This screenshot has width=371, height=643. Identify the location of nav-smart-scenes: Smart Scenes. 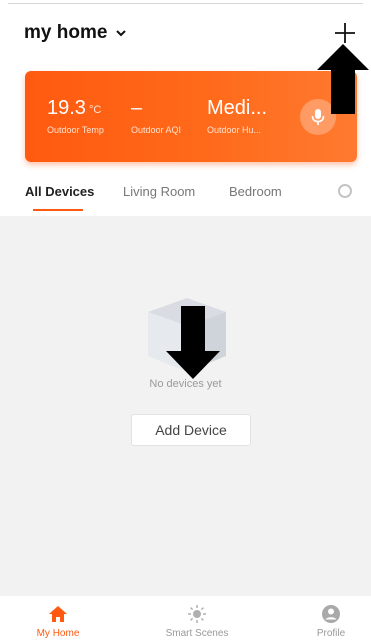
(197, 621).